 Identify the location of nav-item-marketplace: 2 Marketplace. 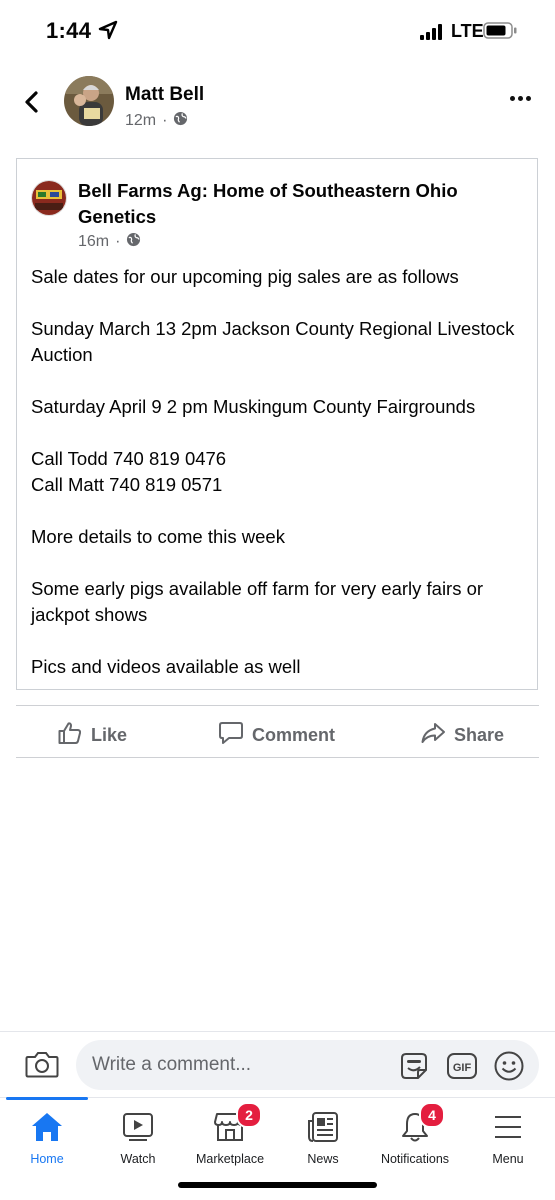
(230, 1134).